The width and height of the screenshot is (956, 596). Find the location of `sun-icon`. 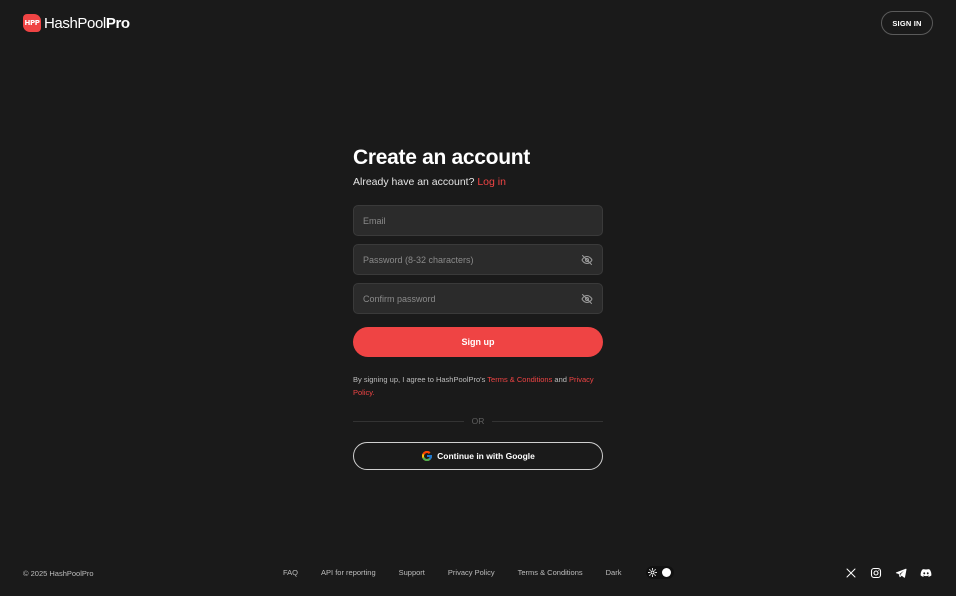

sun-icon is located at coordinates (652, 572).